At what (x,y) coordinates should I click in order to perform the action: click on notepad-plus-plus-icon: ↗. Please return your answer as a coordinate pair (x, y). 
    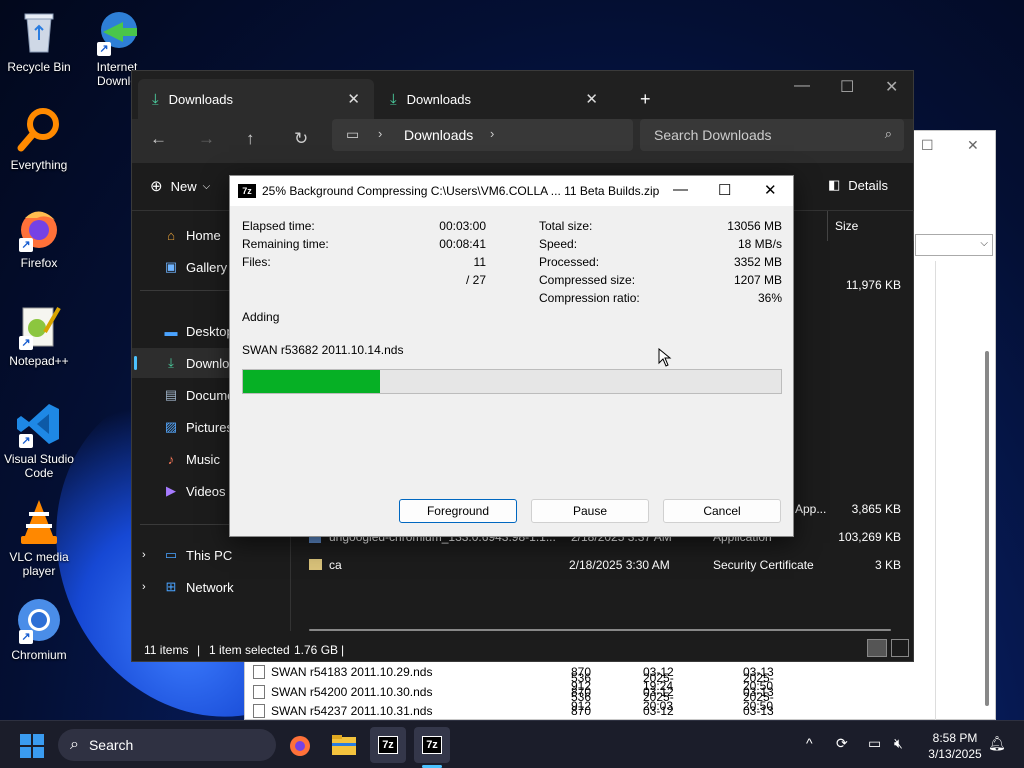
    Looking at the image, I should click on (39, 326).